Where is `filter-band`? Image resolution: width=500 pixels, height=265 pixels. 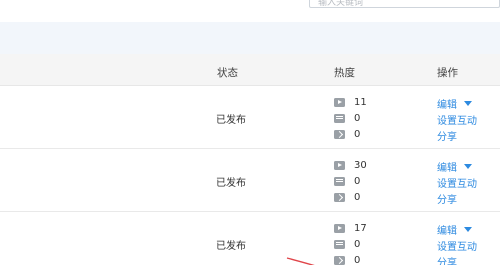
filter-band is located at coordinates (250, 38).